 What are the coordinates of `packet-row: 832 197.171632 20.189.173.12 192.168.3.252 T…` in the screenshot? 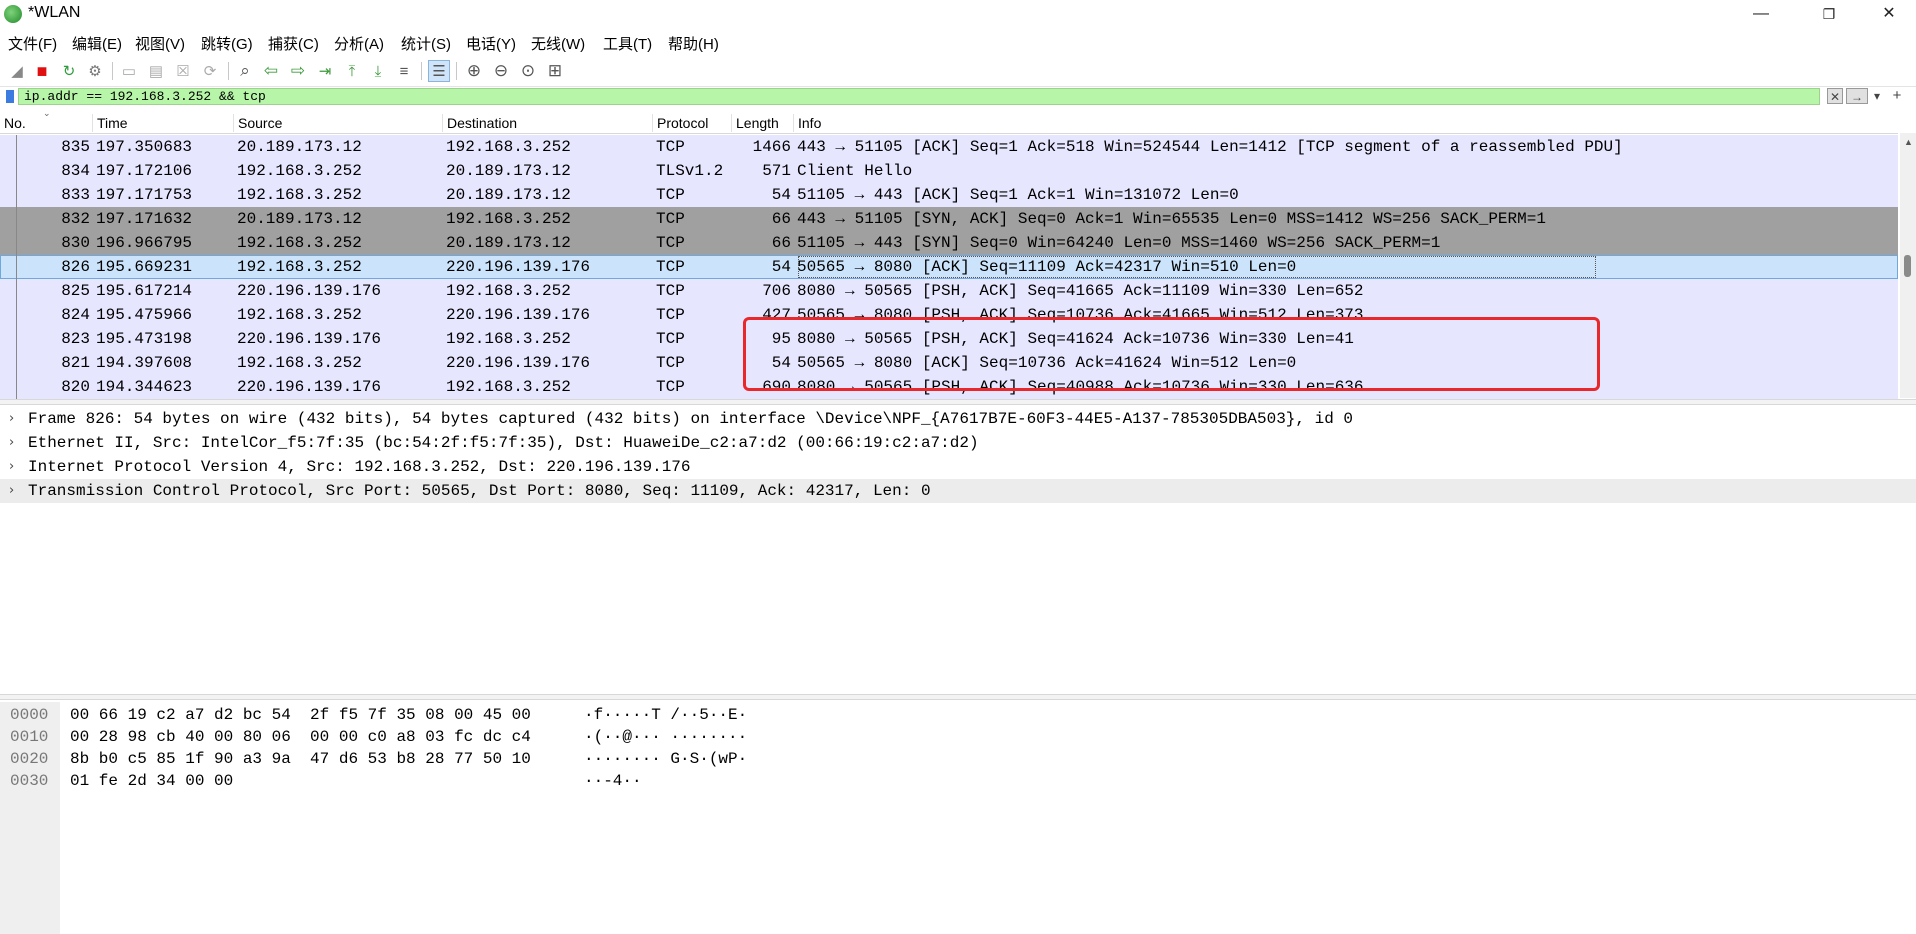 It's located at (949, 219).